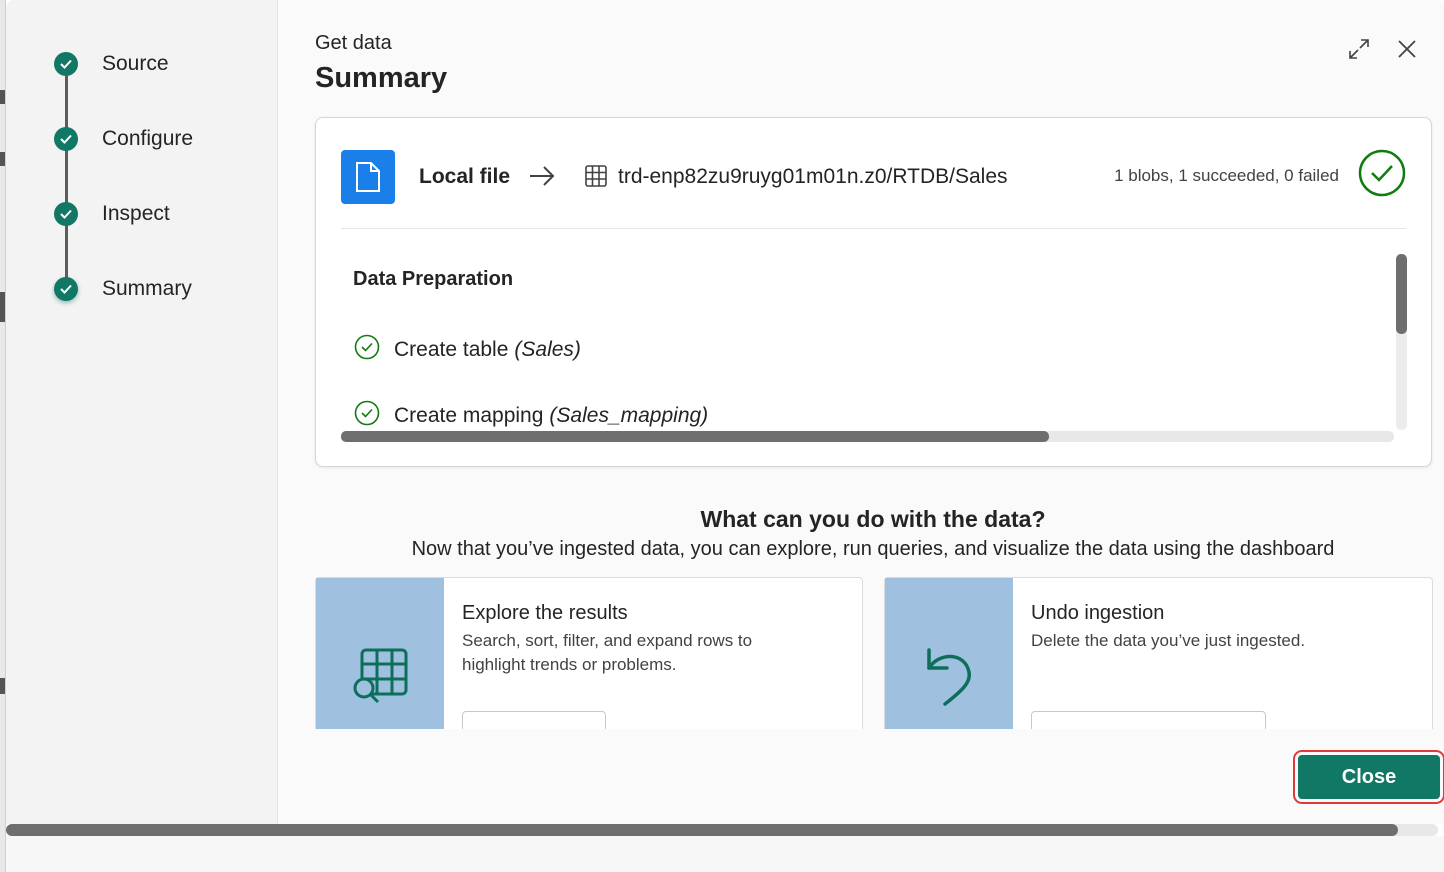  What do you see at coordinates (1382, 175) in the screenshot?
I see `success-check-icon` at bounding box center [1382, 175].